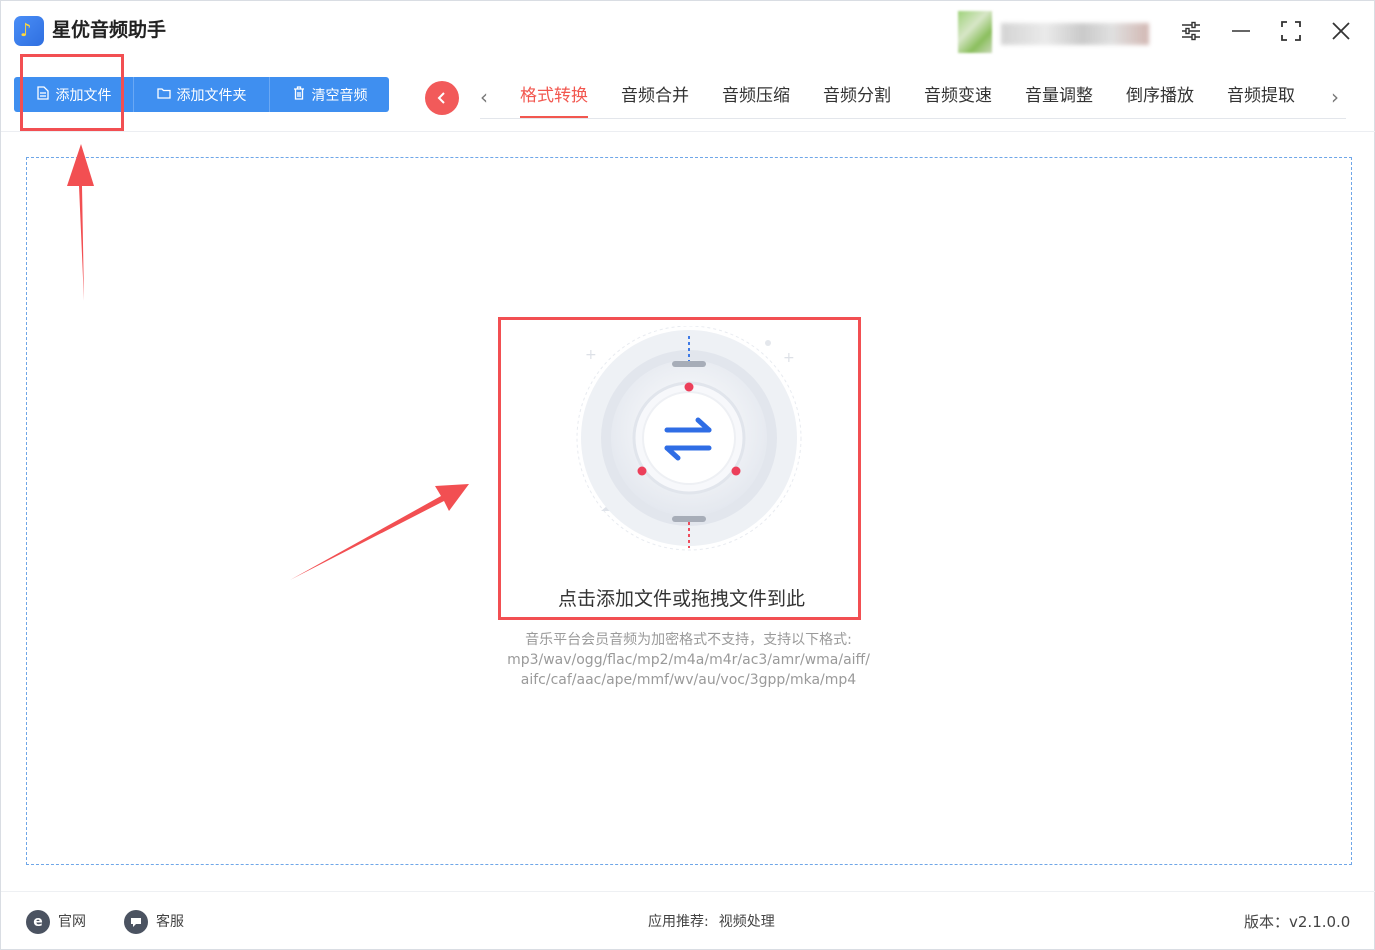  Describe the element at coordinates (1335, 97) in the screenshot. I see `tabs-scroll-right-icon: ›` at that location.